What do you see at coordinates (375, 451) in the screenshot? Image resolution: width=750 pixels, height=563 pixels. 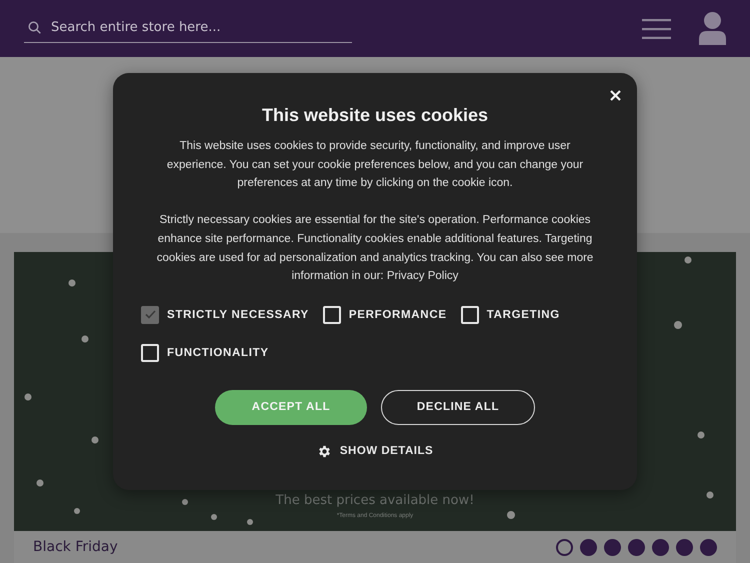 I see `show-details-link: SHOW DETAILS` at bounding box center [375, 451].